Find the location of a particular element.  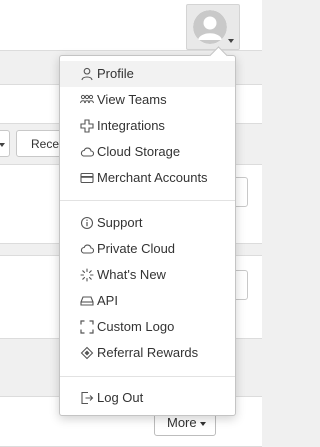

user-avatar-button is located at coordinates (213, 27).